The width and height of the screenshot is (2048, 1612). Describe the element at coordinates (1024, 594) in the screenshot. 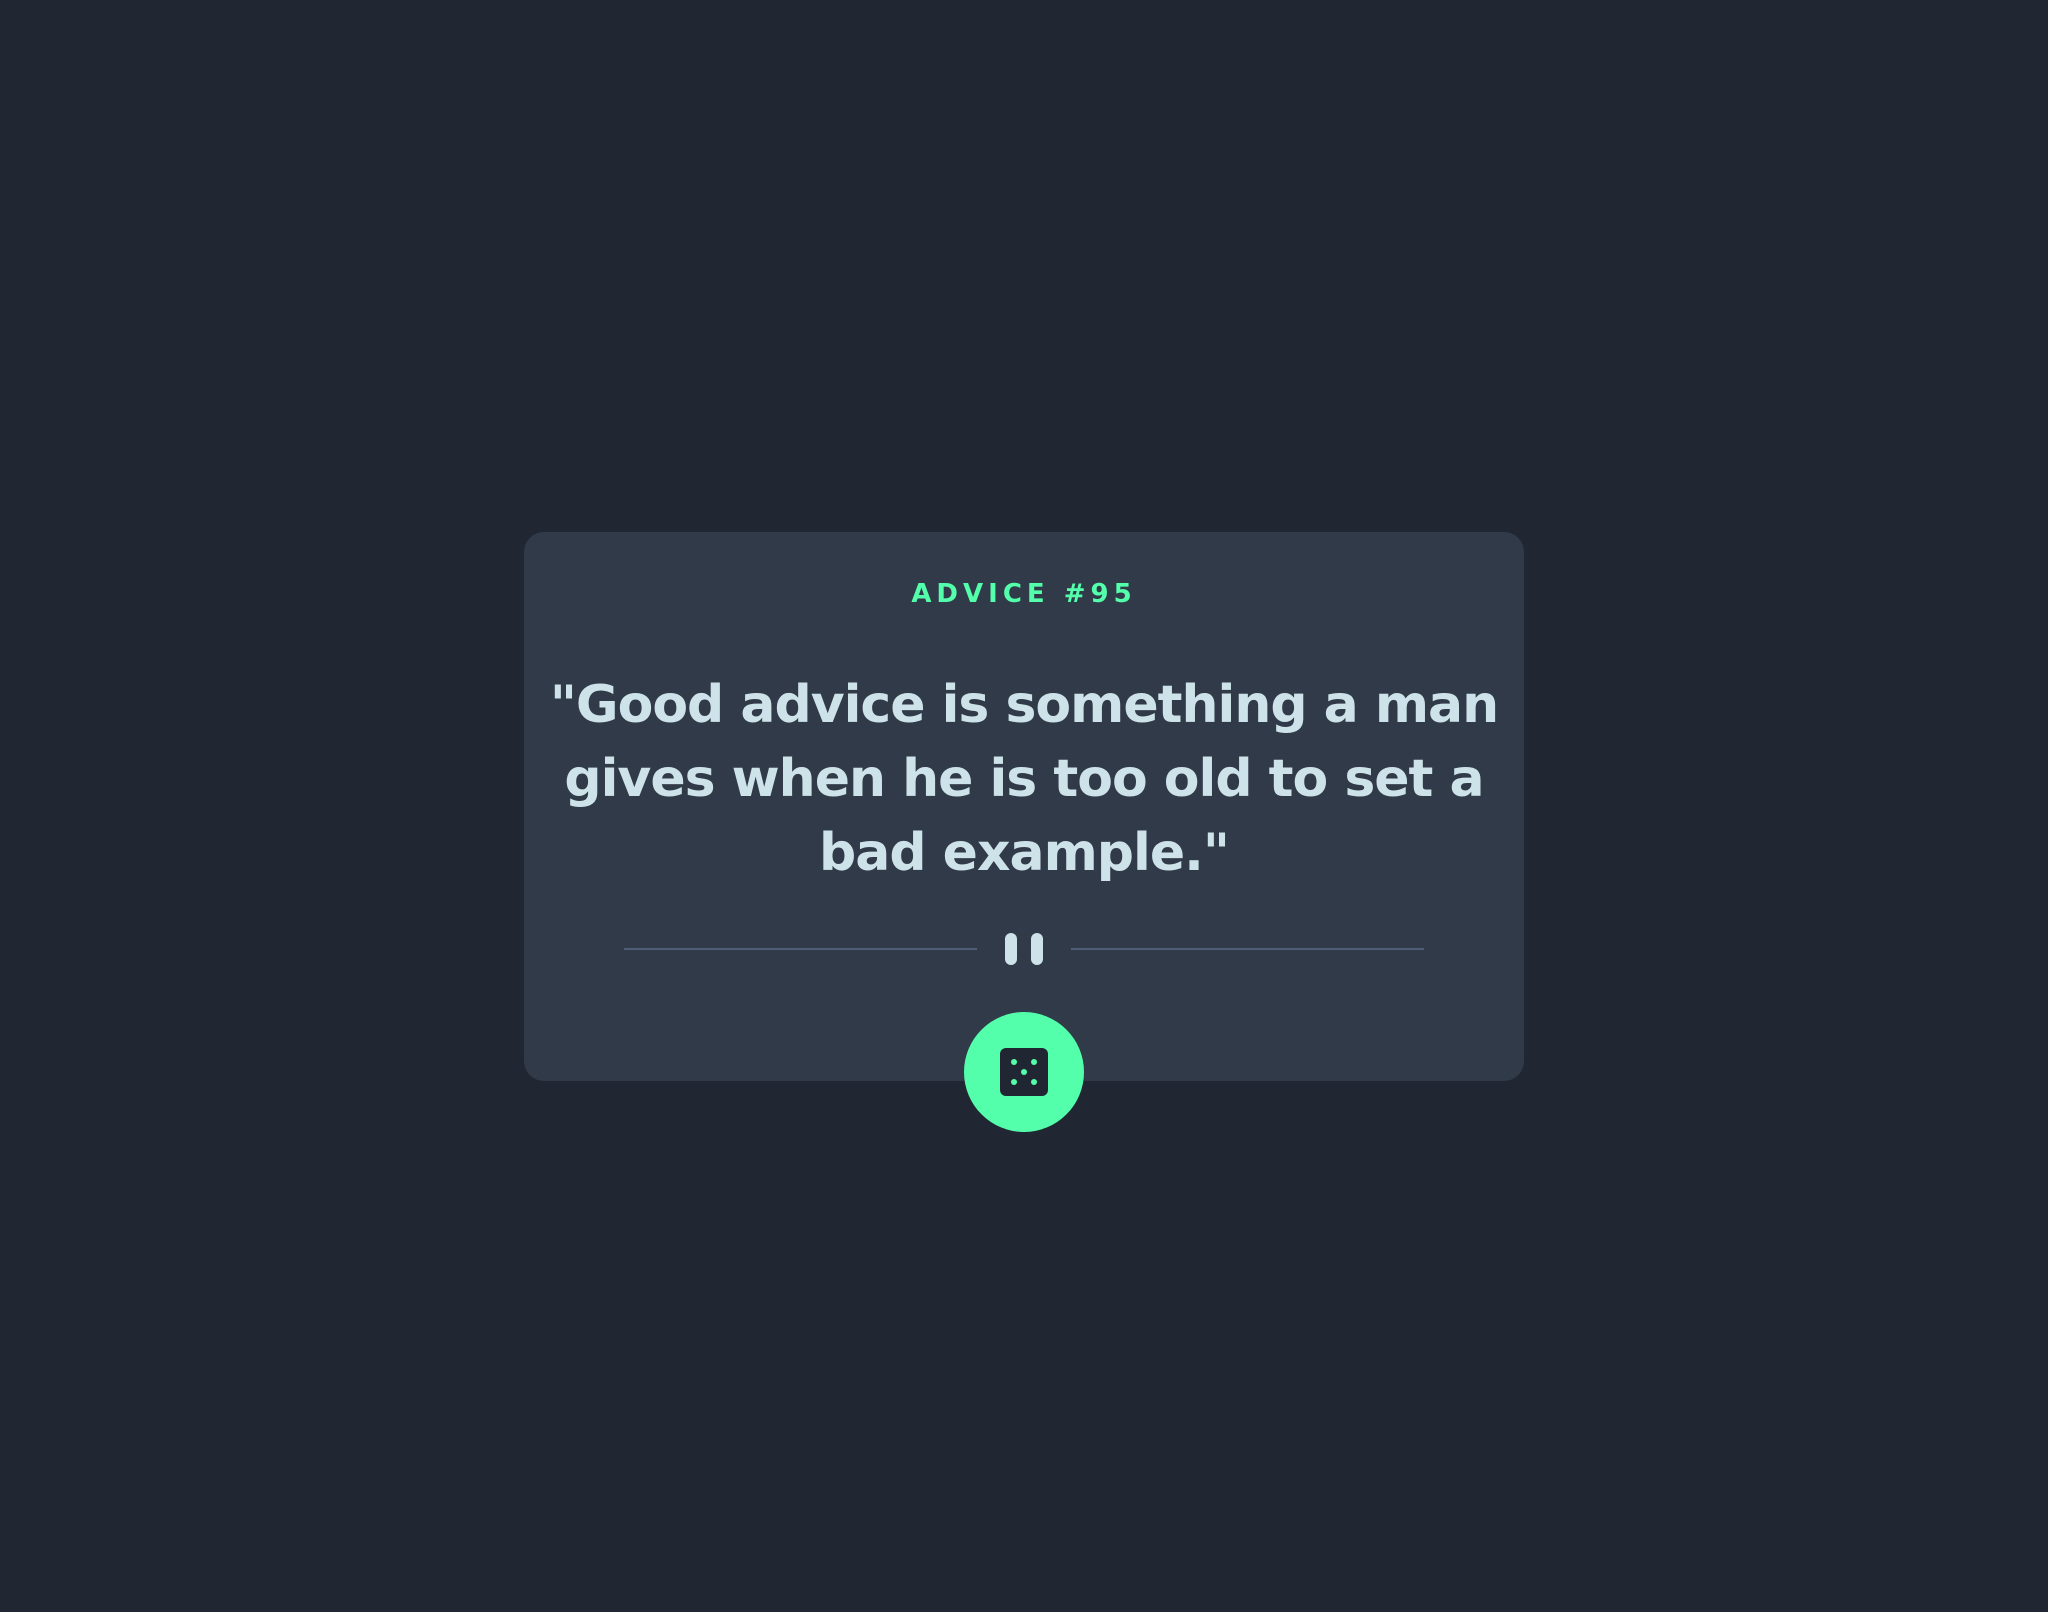

I see `advice-number: ADVICE #95` at that location.